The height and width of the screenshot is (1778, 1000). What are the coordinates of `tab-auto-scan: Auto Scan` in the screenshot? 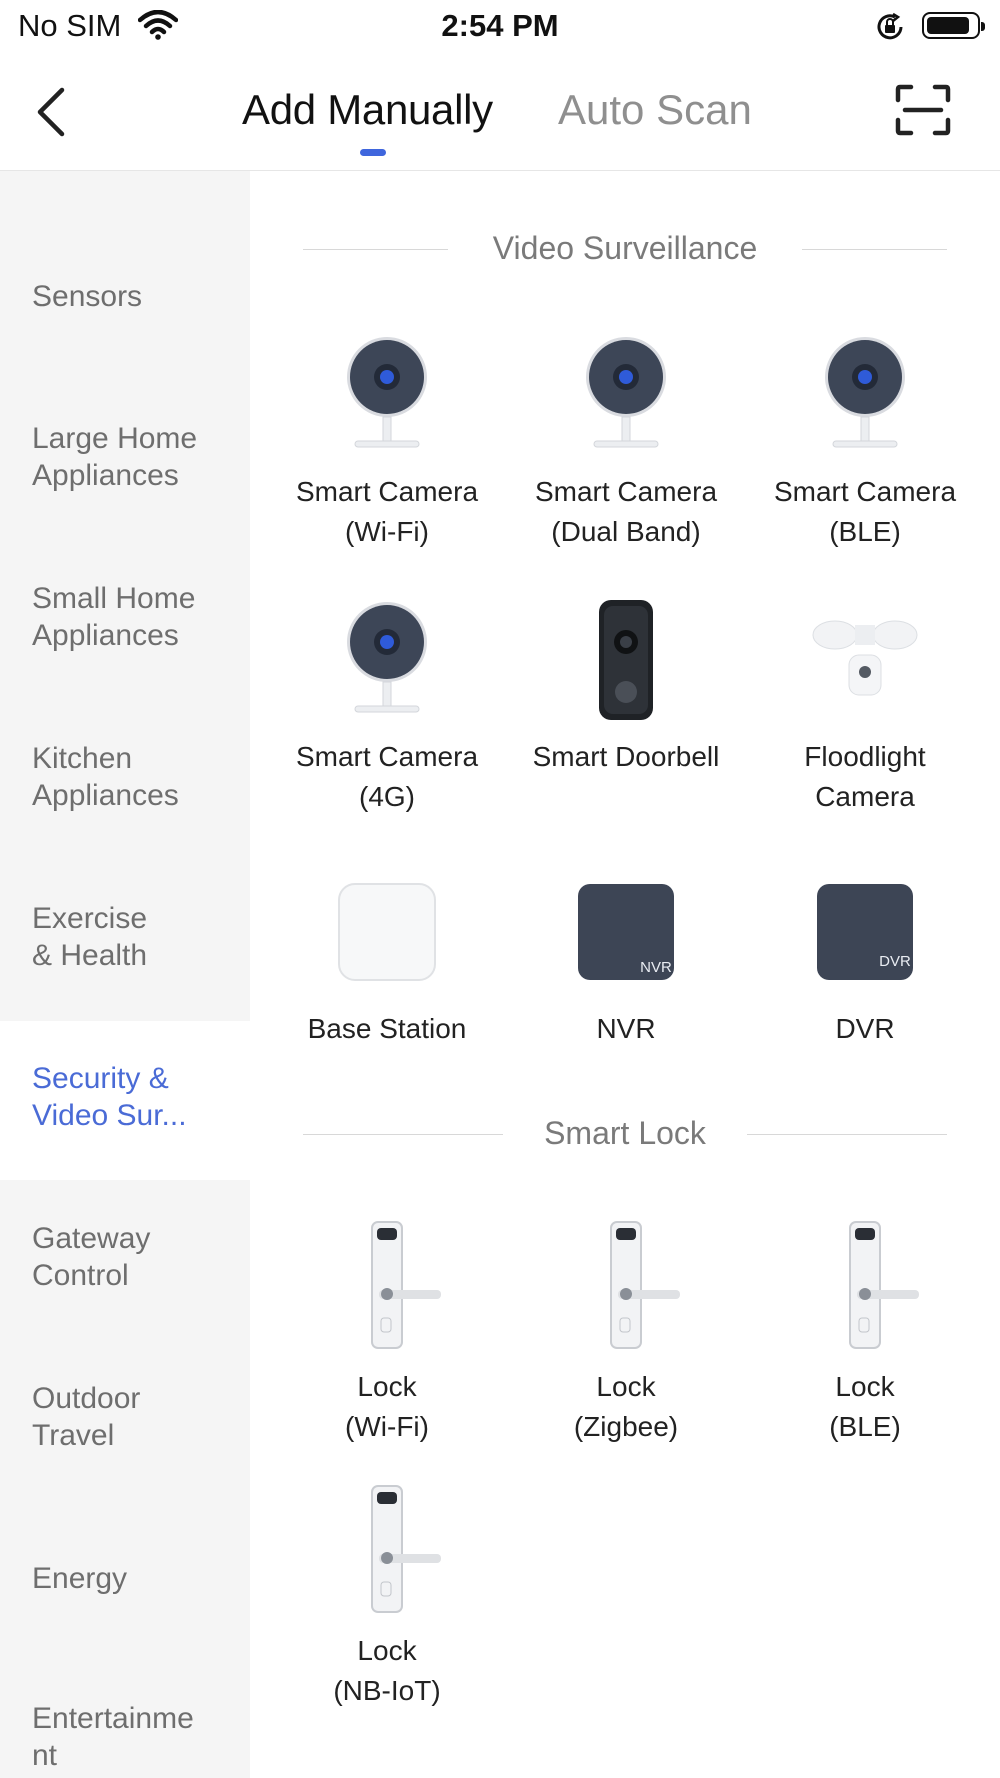 It's located at (655, 110).